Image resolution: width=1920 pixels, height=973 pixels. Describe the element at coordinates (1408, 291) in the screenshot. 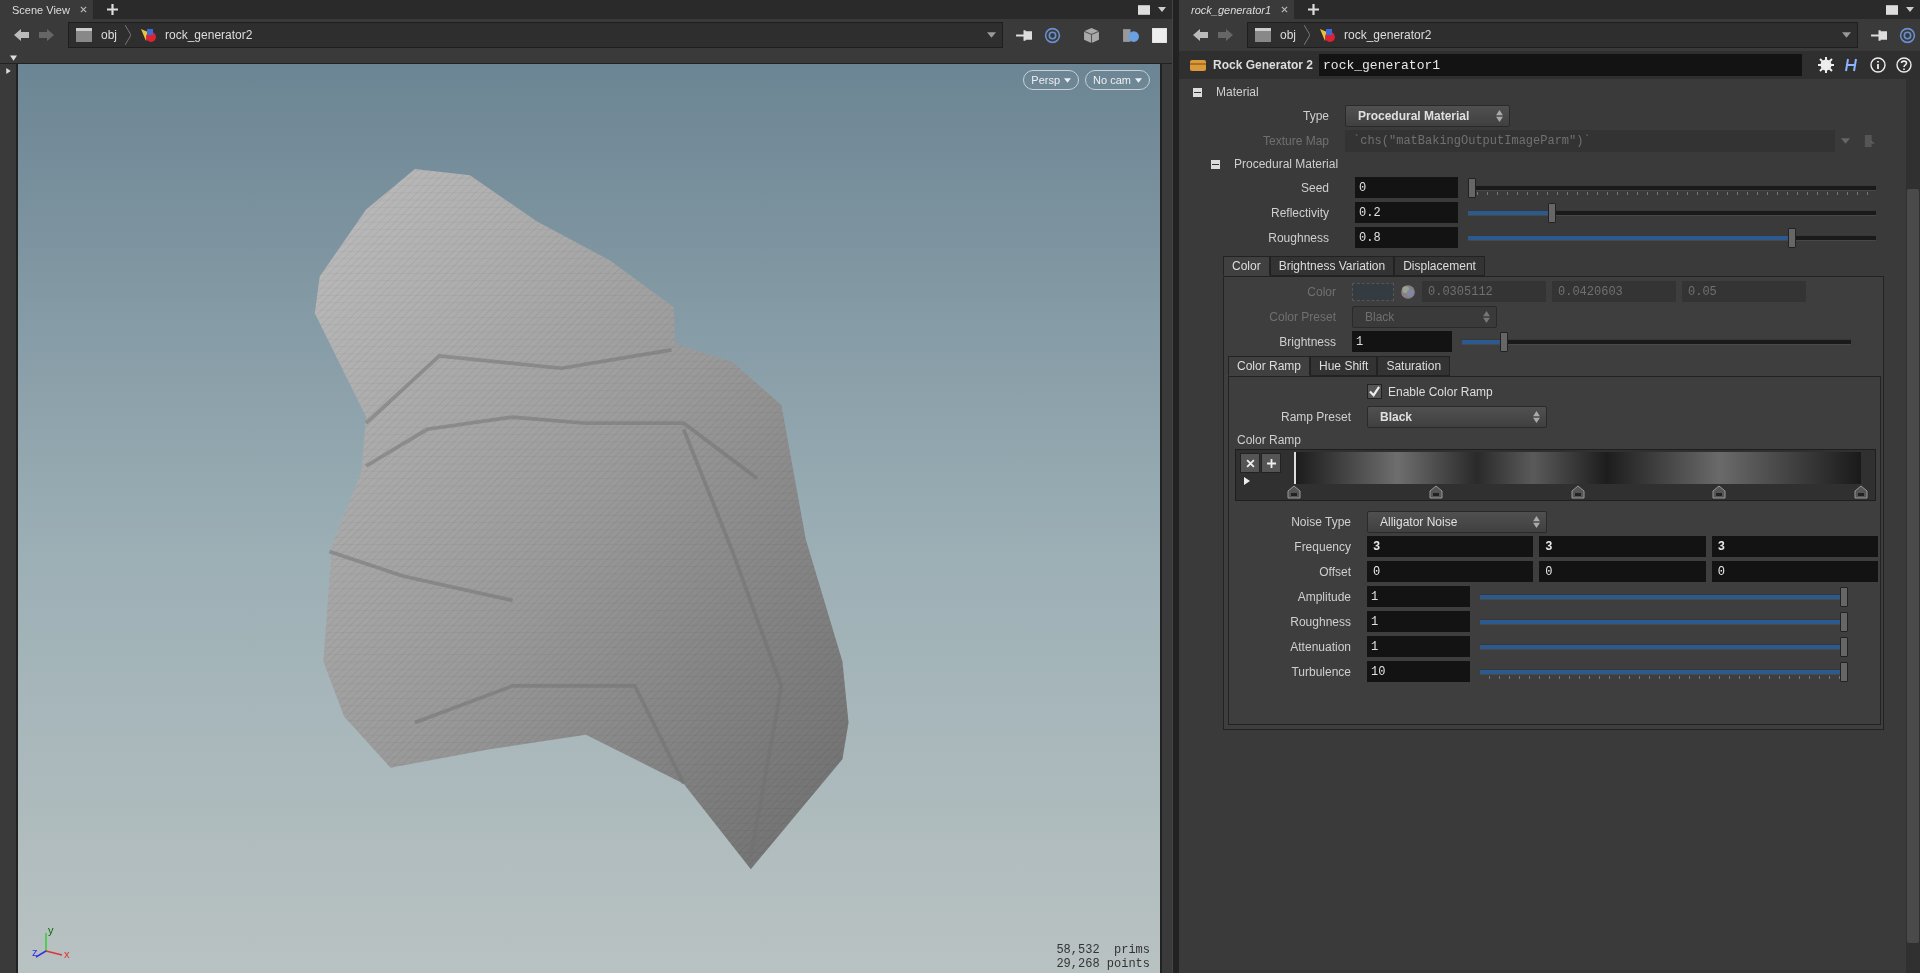

I see `color-wheel-icon` at that location.